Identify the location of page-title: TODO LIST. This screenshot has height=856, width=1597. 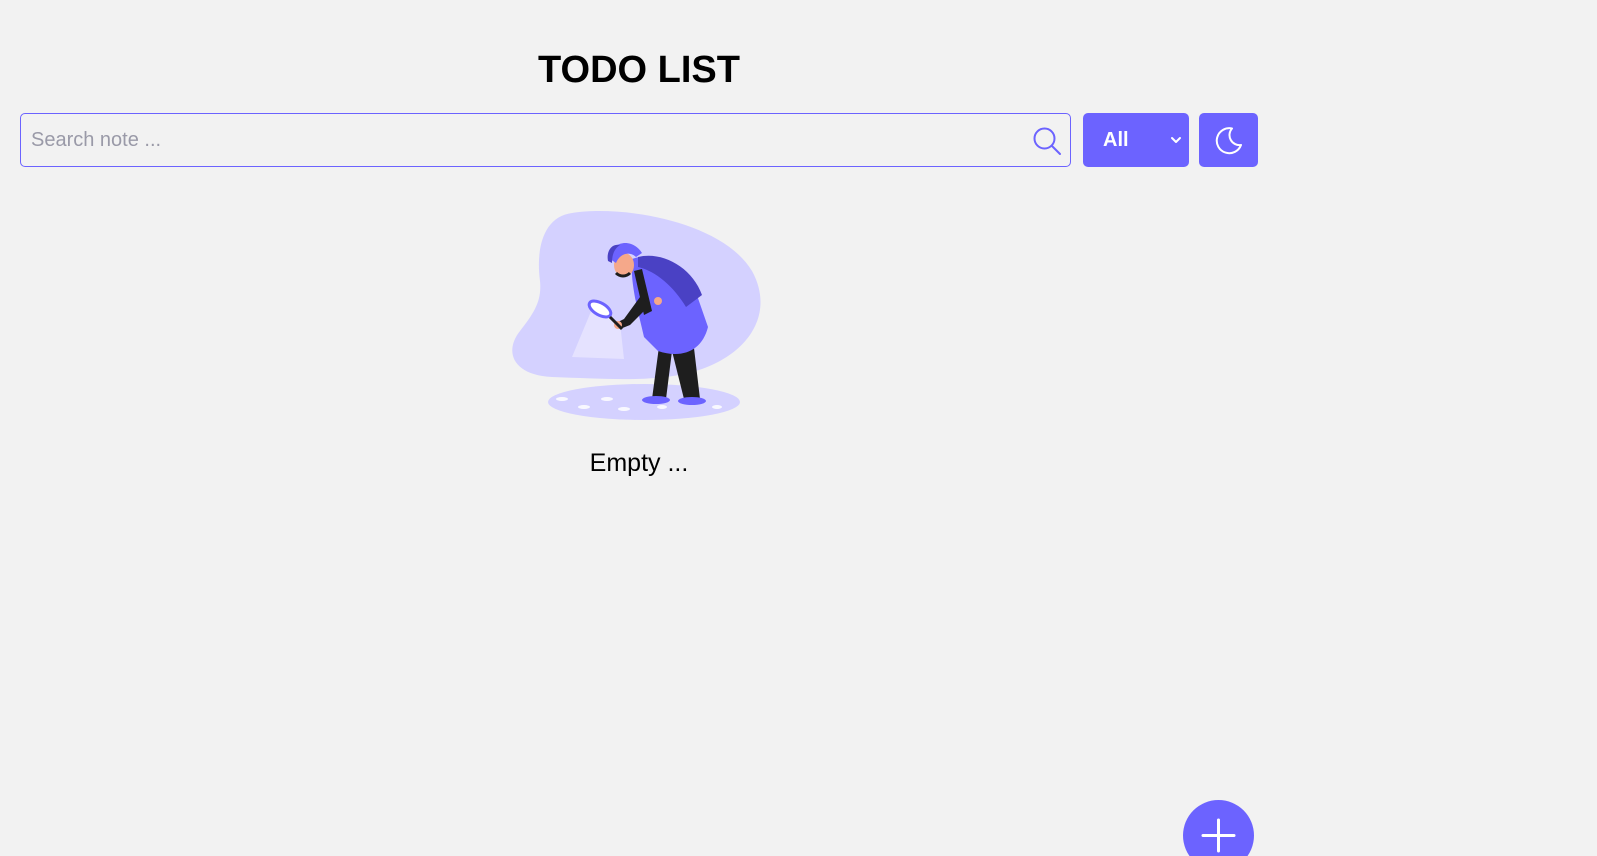
(639, 70).